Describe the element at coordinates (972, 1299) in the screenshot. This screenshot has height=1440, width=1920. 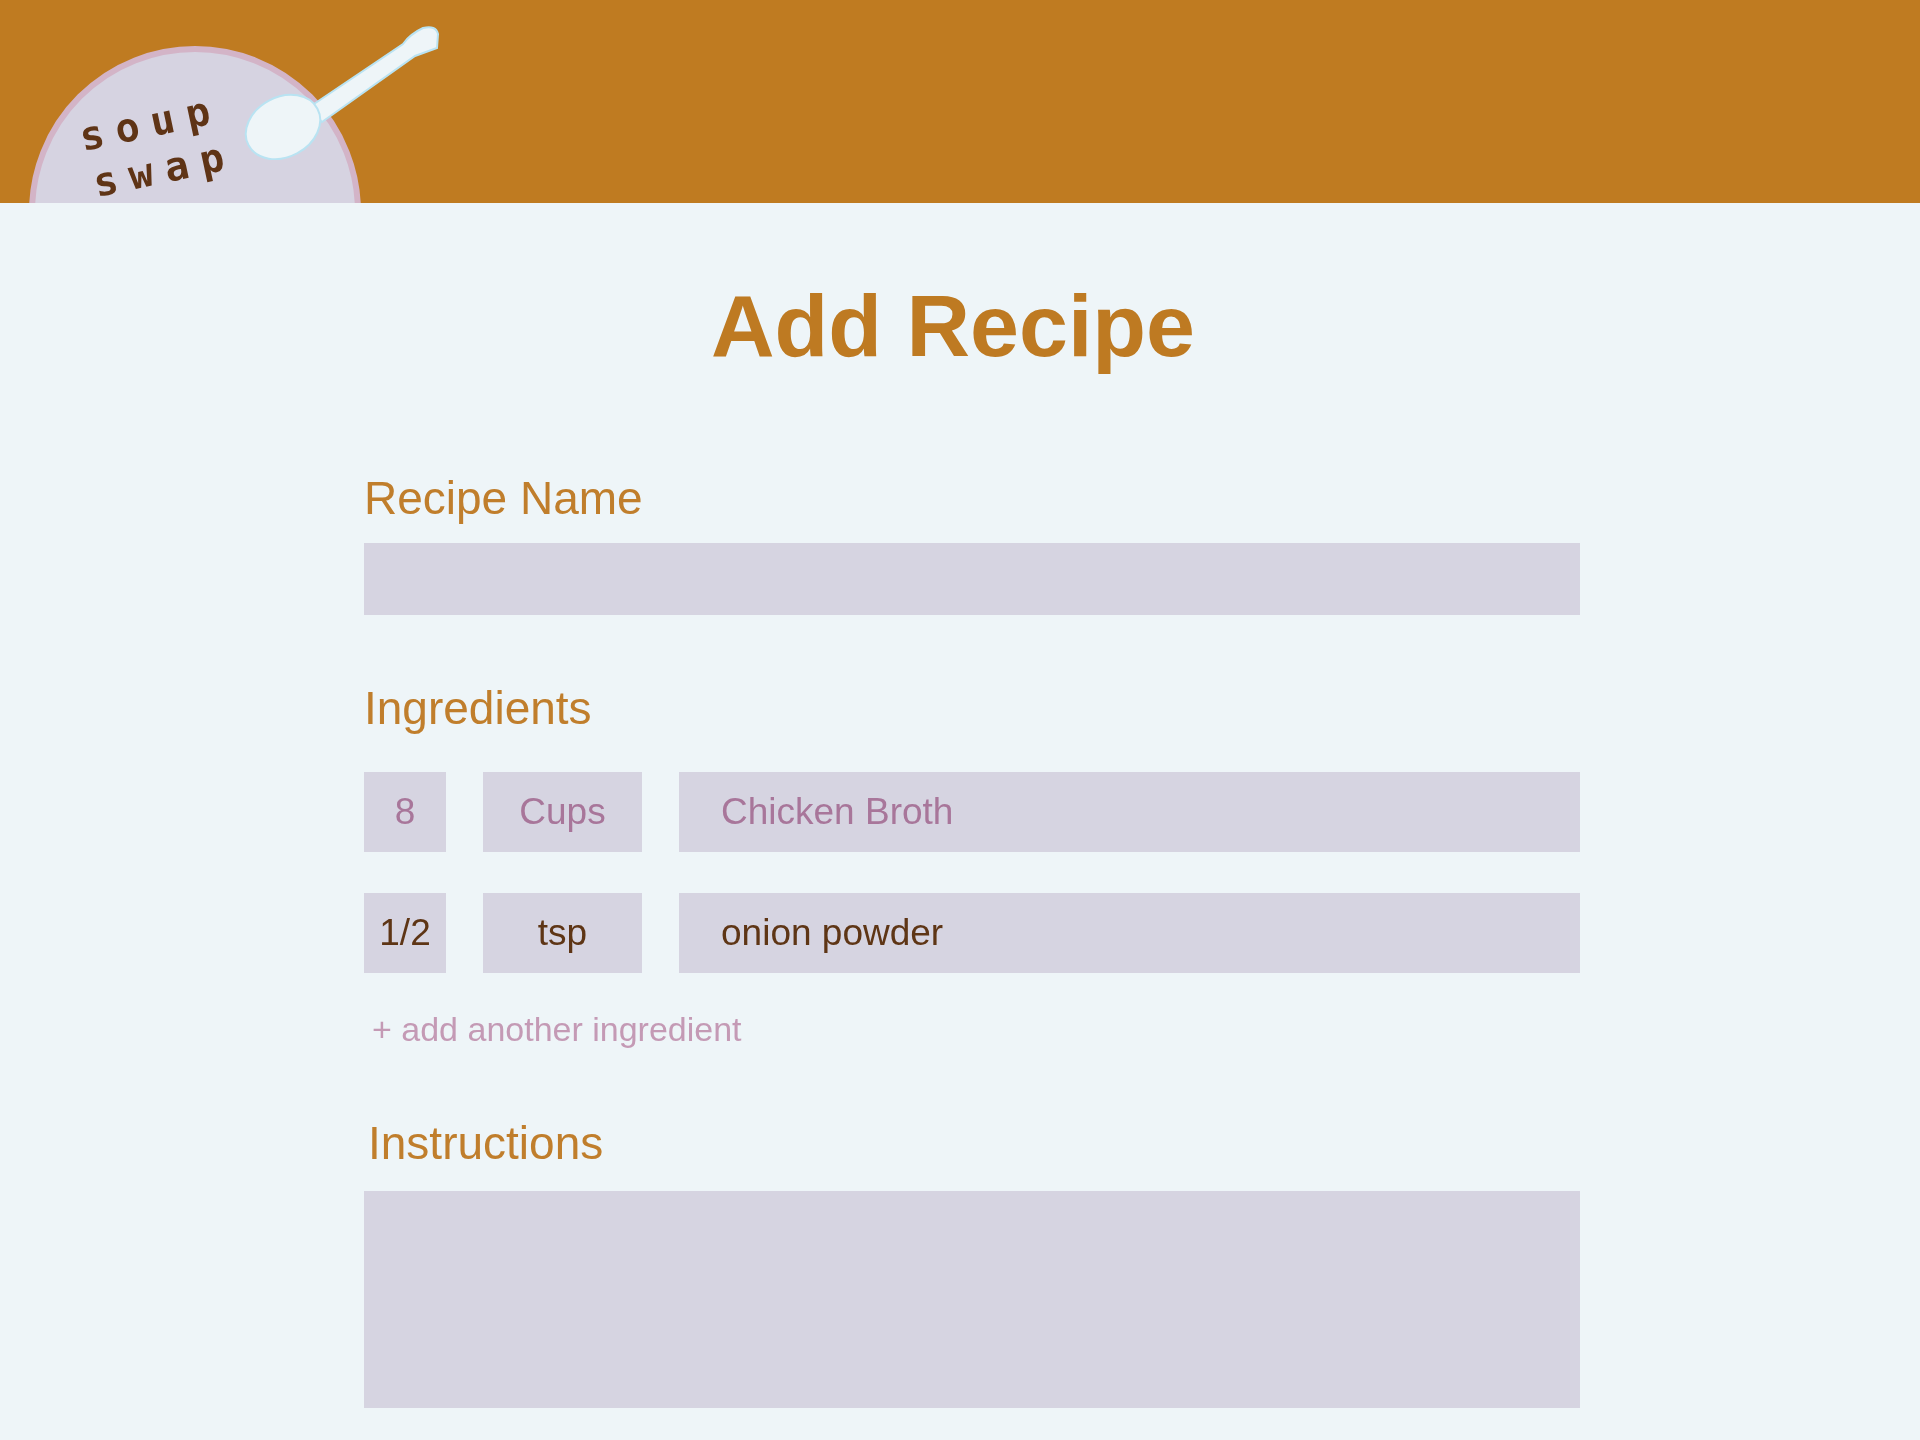
I see `instructions-field` at that location.